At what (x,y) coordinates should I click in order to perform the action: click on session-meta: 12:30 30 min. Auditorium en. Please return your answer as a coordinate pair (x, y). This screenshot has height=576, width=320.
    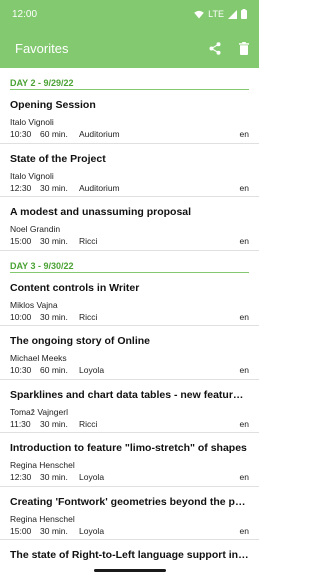
    Looking at the image, I should click on (129, 188).